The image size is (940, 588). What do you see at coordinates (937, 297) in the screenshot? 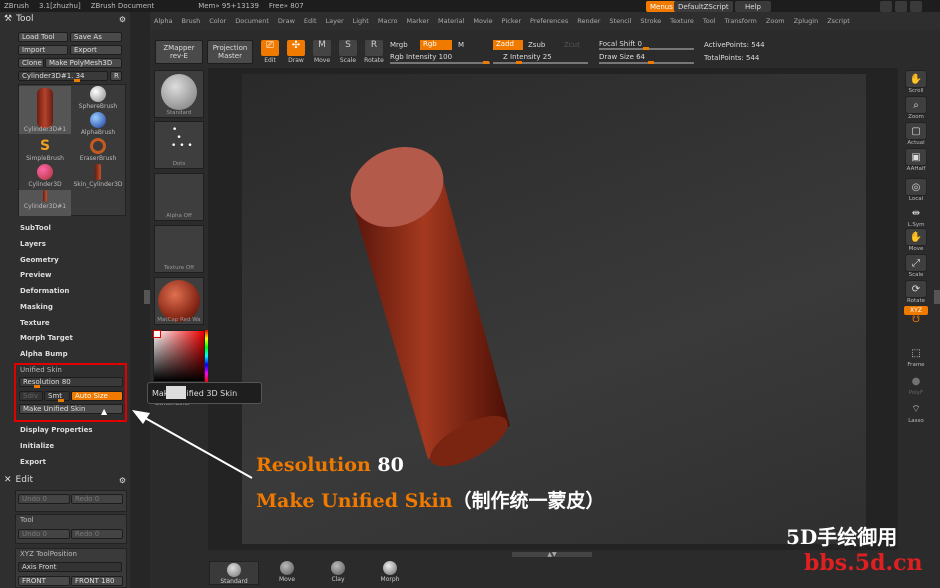
I see `collapse-right-handle` at bounding box center [937, 297].